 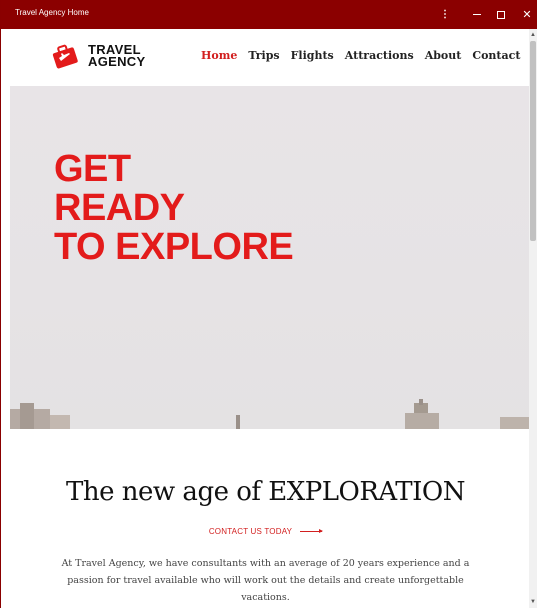 What do you see at coordinates (445, 14) in the screenshot?
I see `more-options-icon: ⋮` at bounding box center [445, 14].